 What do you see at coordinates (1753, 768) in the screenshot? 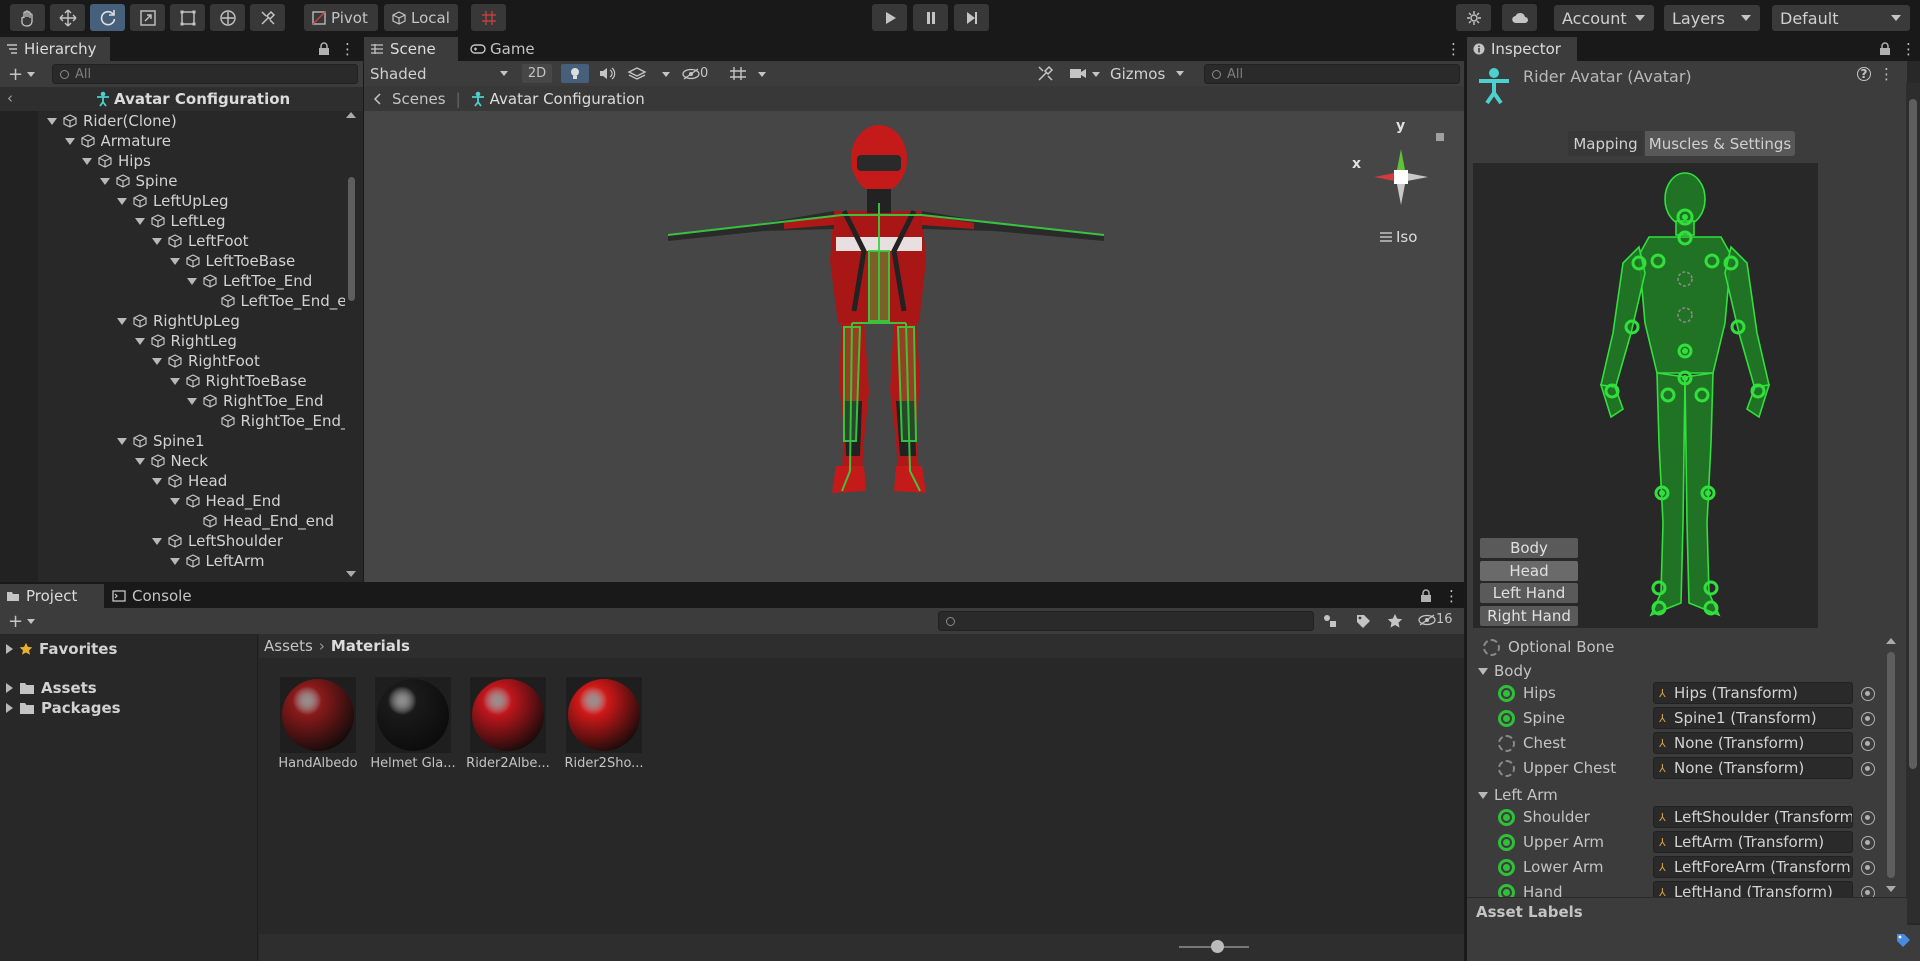
I see `bone-transform-field: ⅄ None (Transform)` at bounding box center [1753, 768].